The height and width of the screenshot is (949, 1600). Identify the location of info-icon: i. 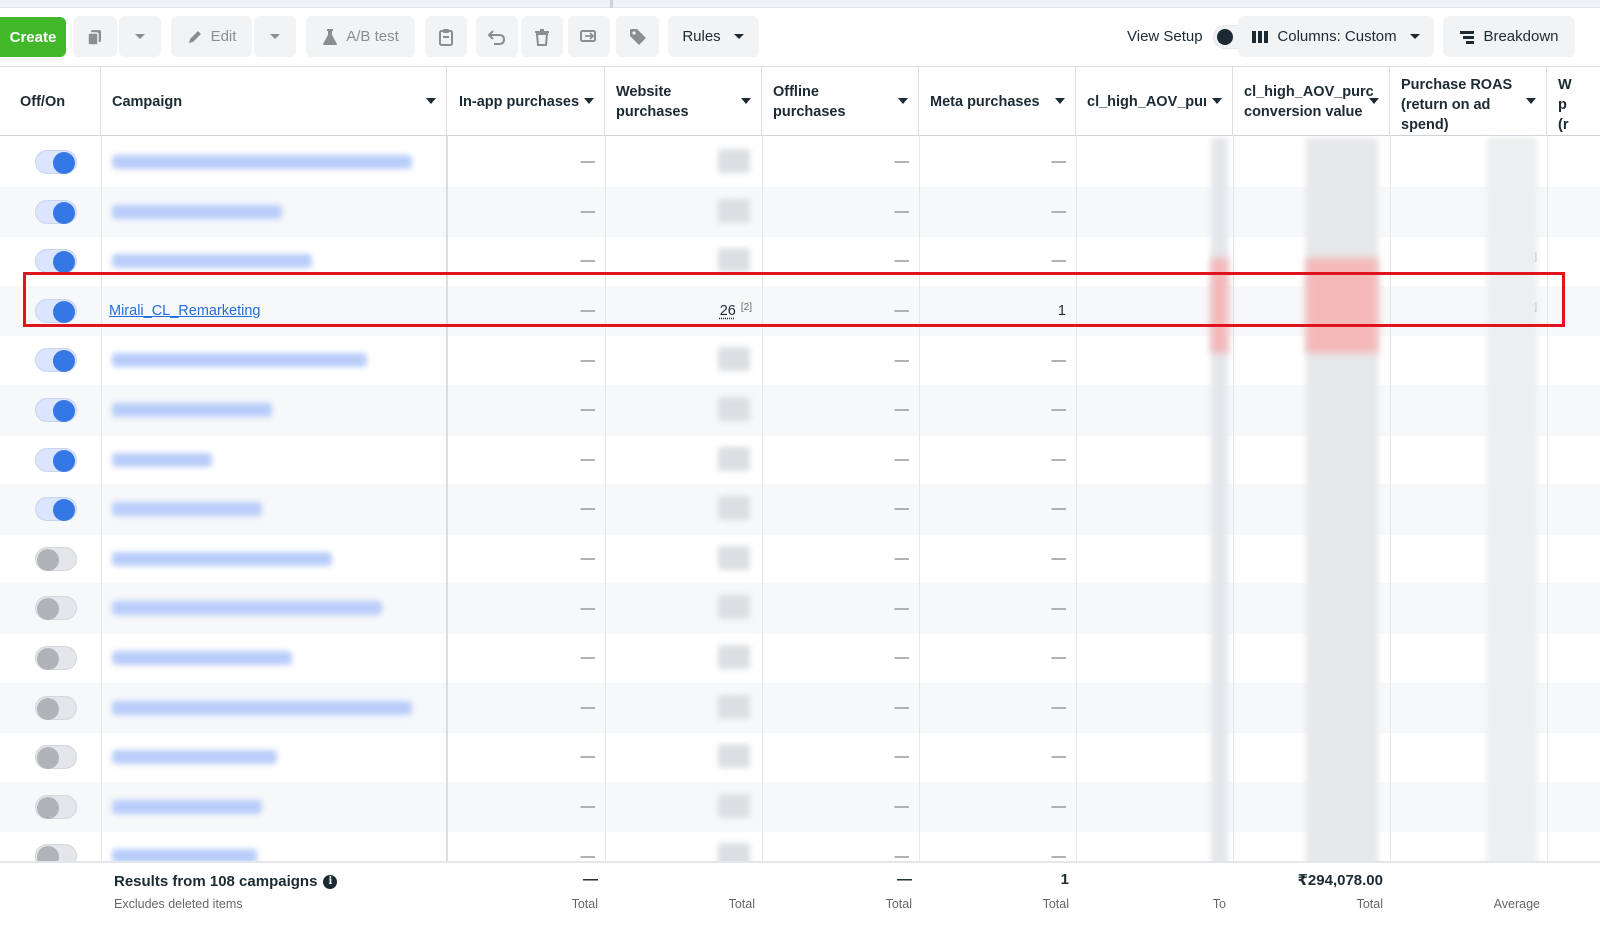
(330, 881).